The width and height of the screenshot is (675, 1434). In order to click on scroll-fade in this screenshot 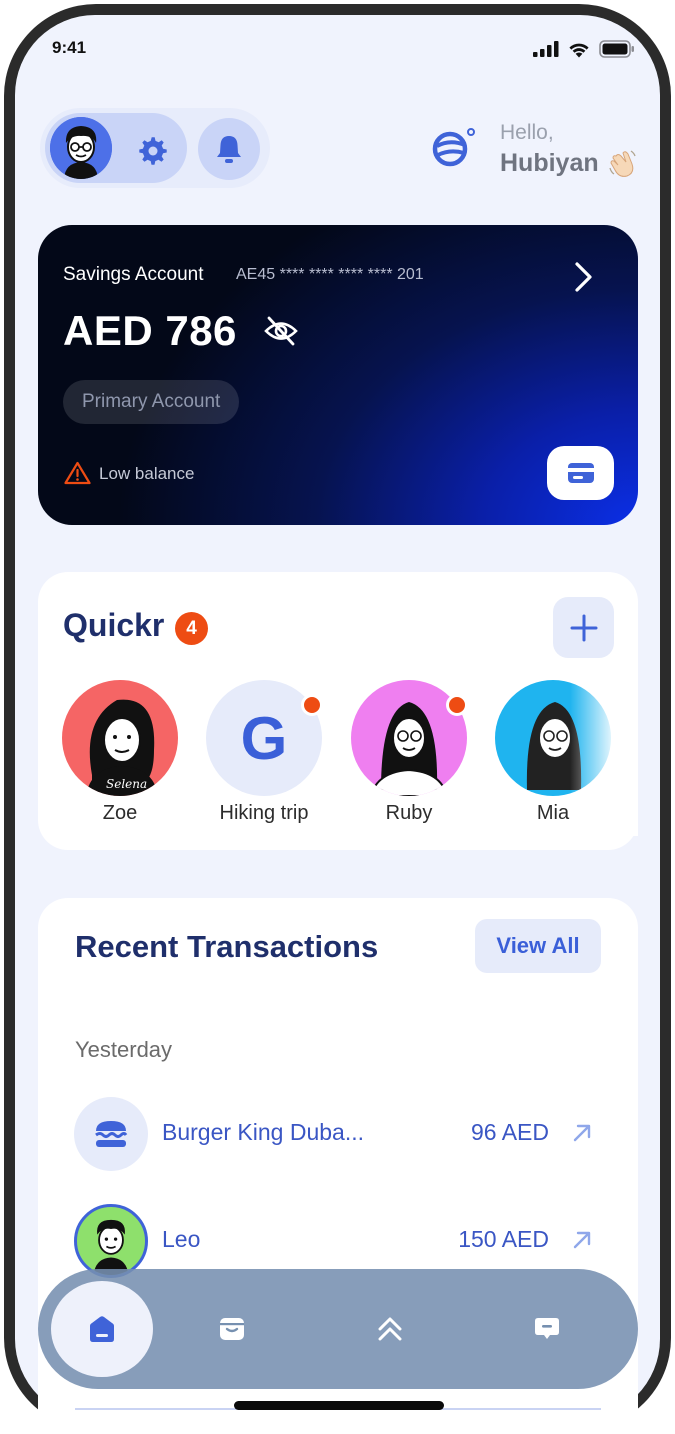, I will do `click(604, 756)`.